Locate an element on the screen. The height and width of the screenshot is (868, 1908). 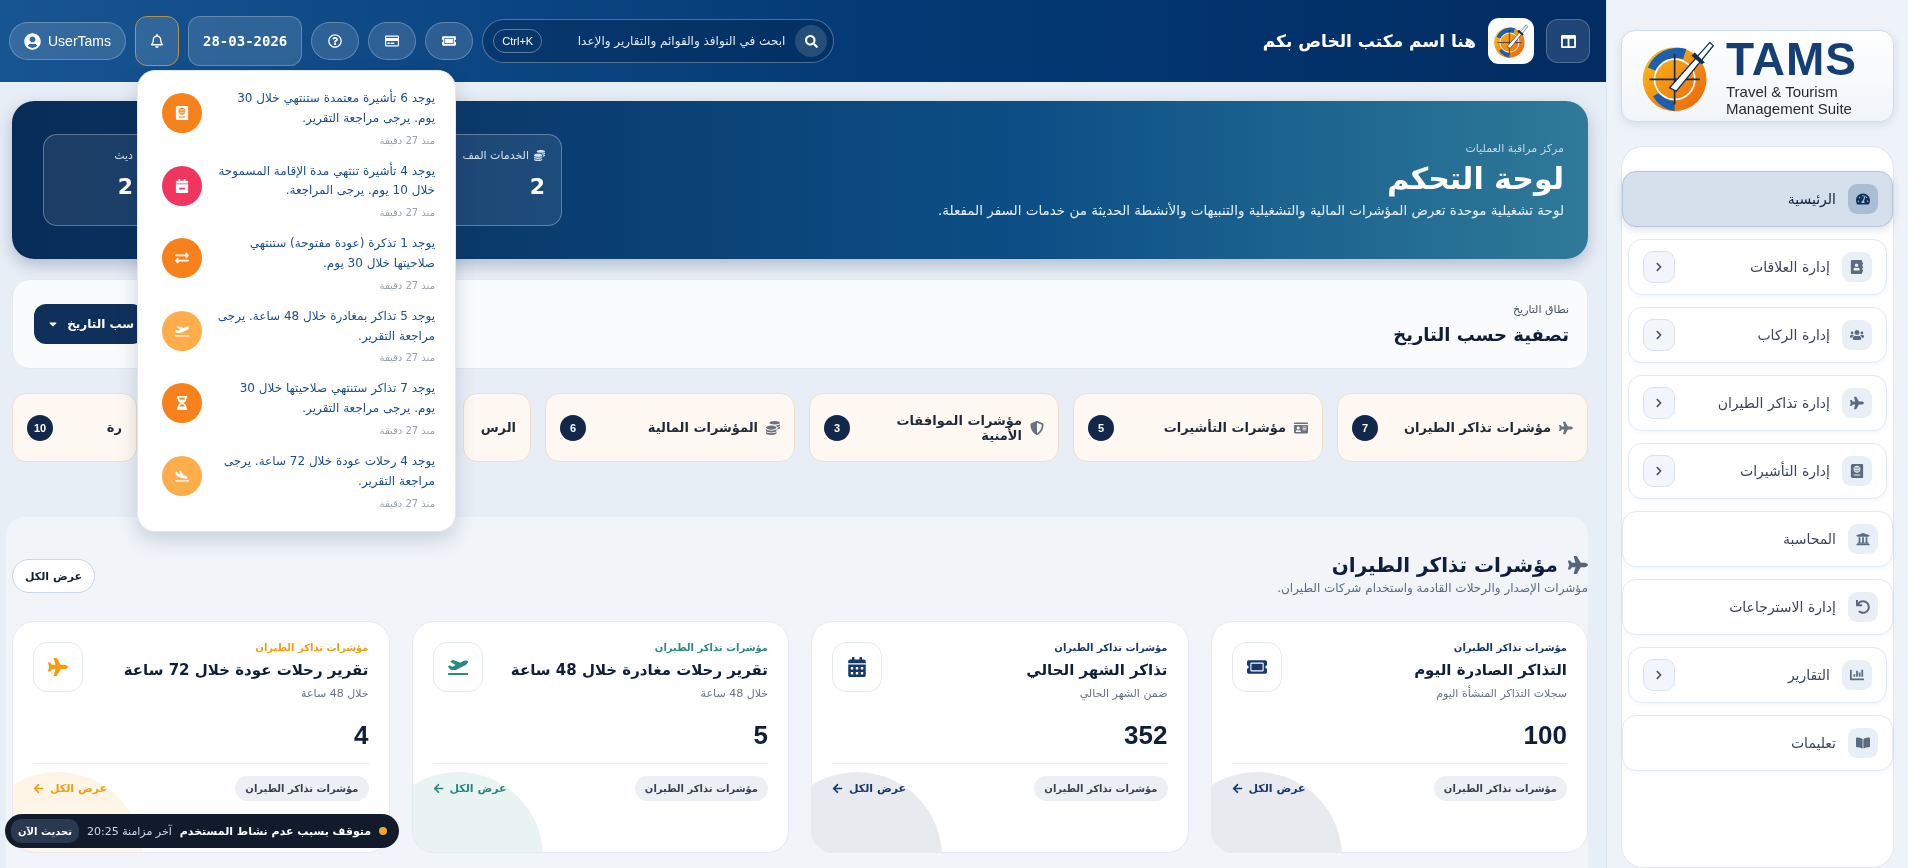
bar-chart-icon is located at coordinates (1857, 675).